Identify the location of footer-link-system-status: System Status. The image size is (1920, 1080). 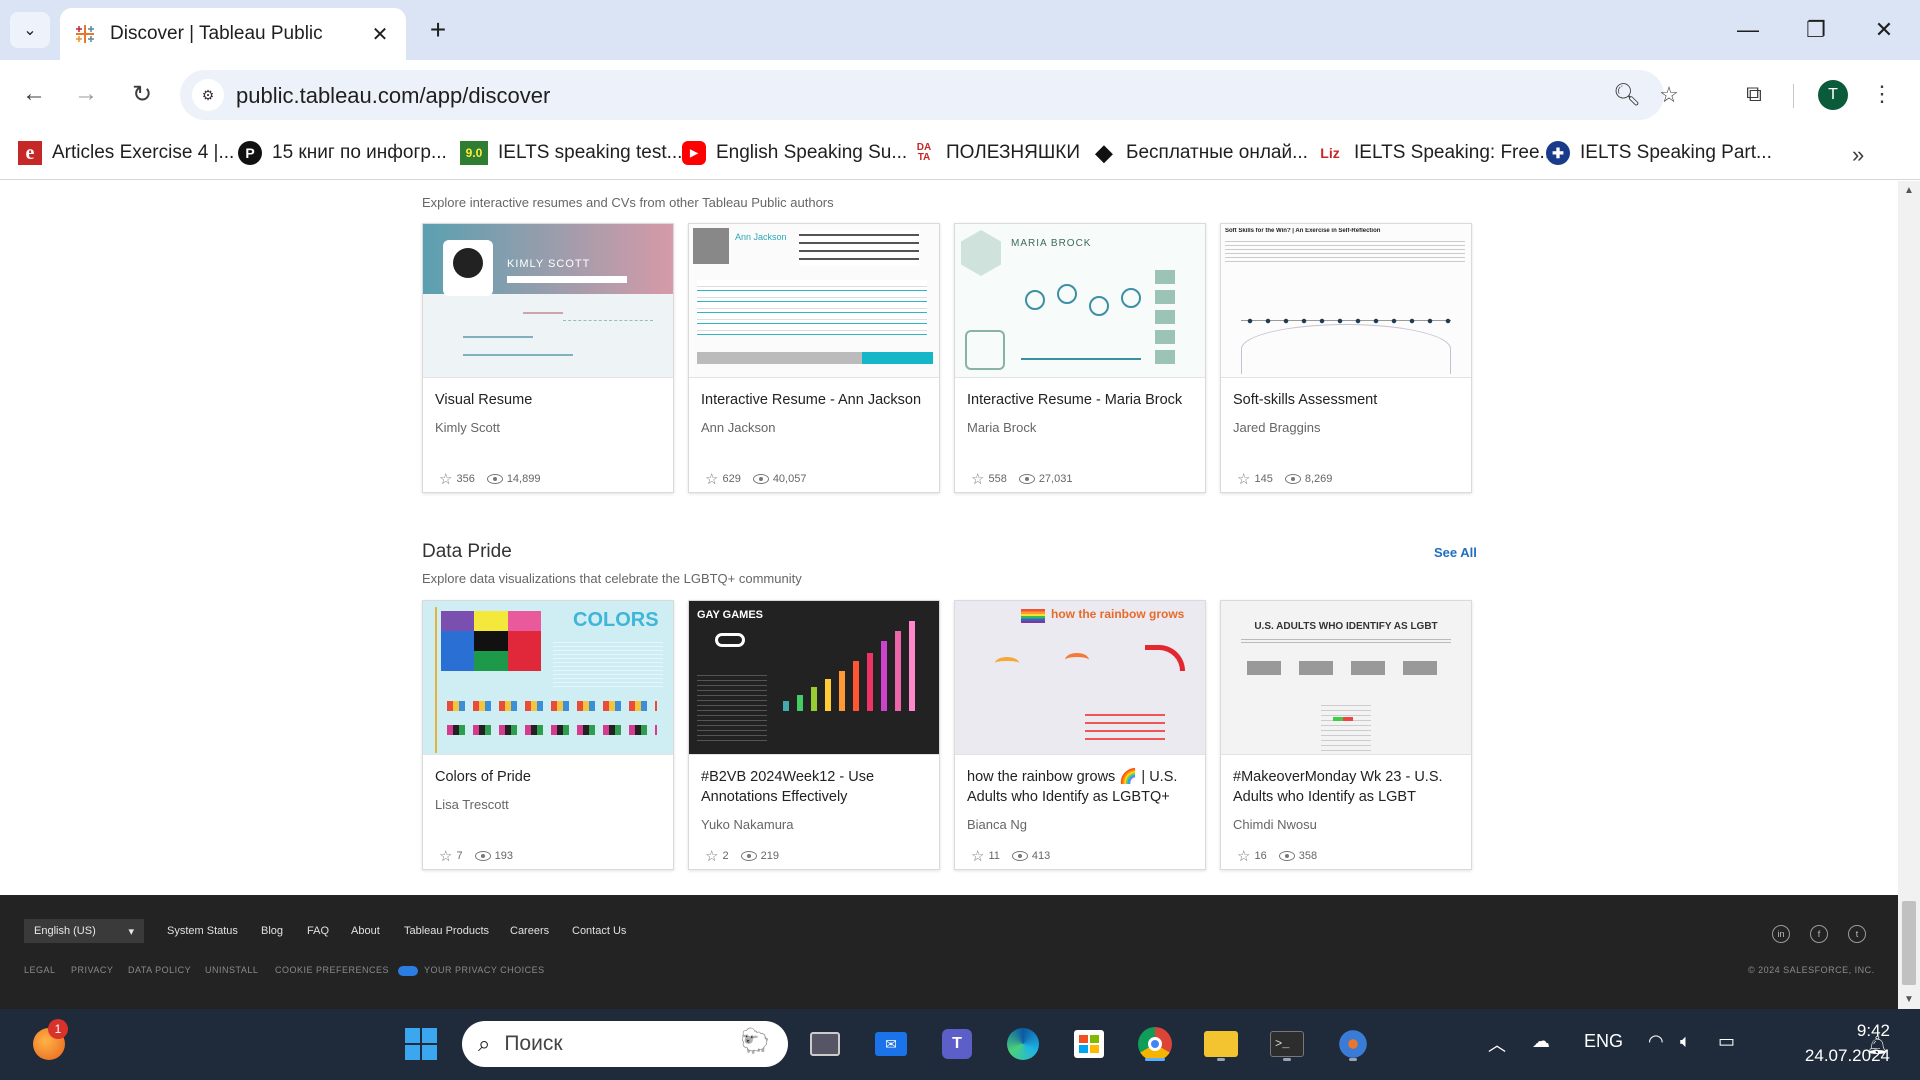
(202, 931).